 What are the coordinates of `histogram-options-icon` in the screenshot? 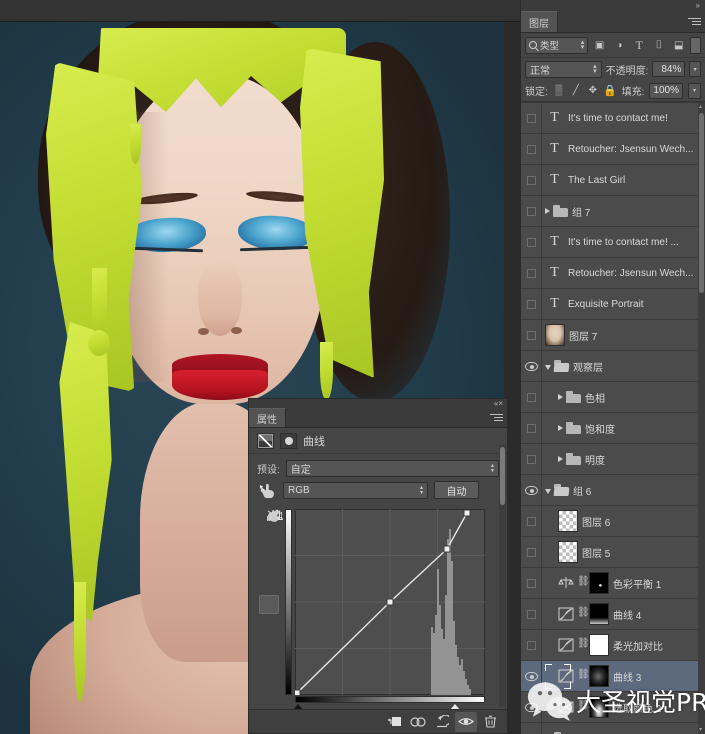 It's located at (271, 593).